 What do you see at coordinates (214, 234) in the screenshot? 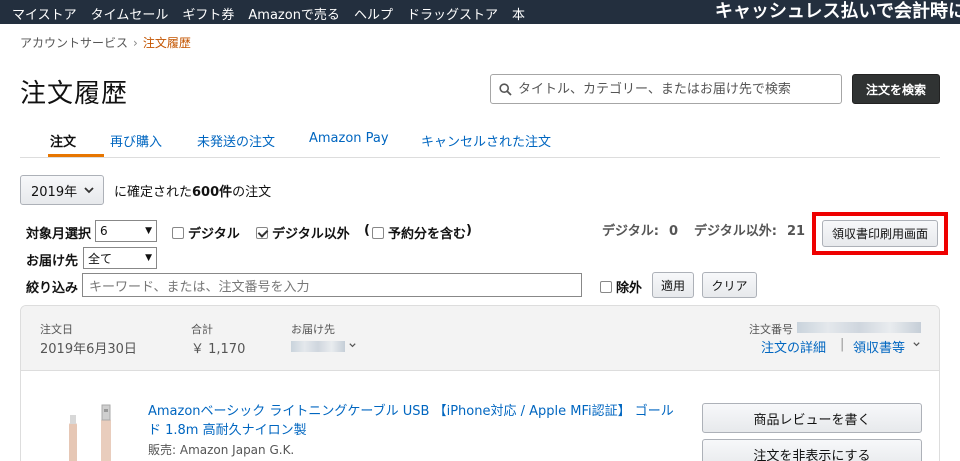
I see `digital-checkbox-label: デジタル` at bounding box center [214, 234].